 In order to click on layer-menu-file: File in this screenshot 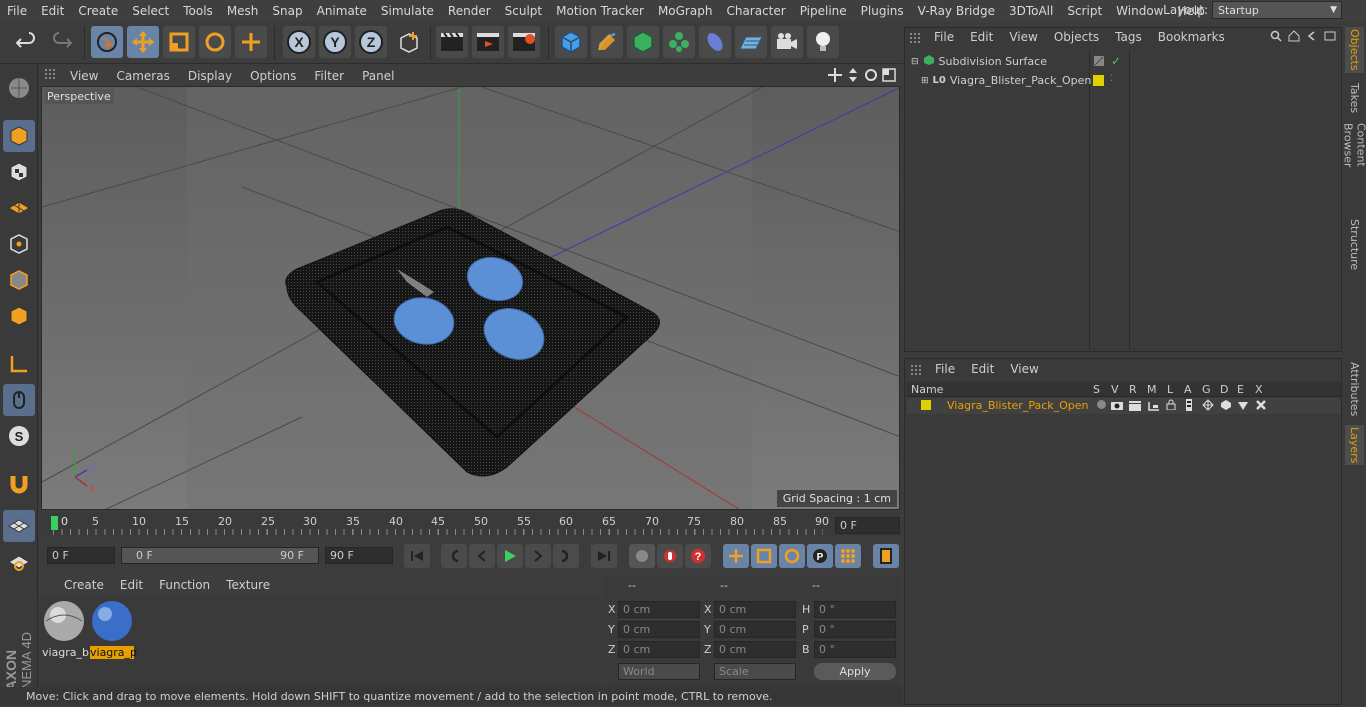, I will do `click(945, 369)`.